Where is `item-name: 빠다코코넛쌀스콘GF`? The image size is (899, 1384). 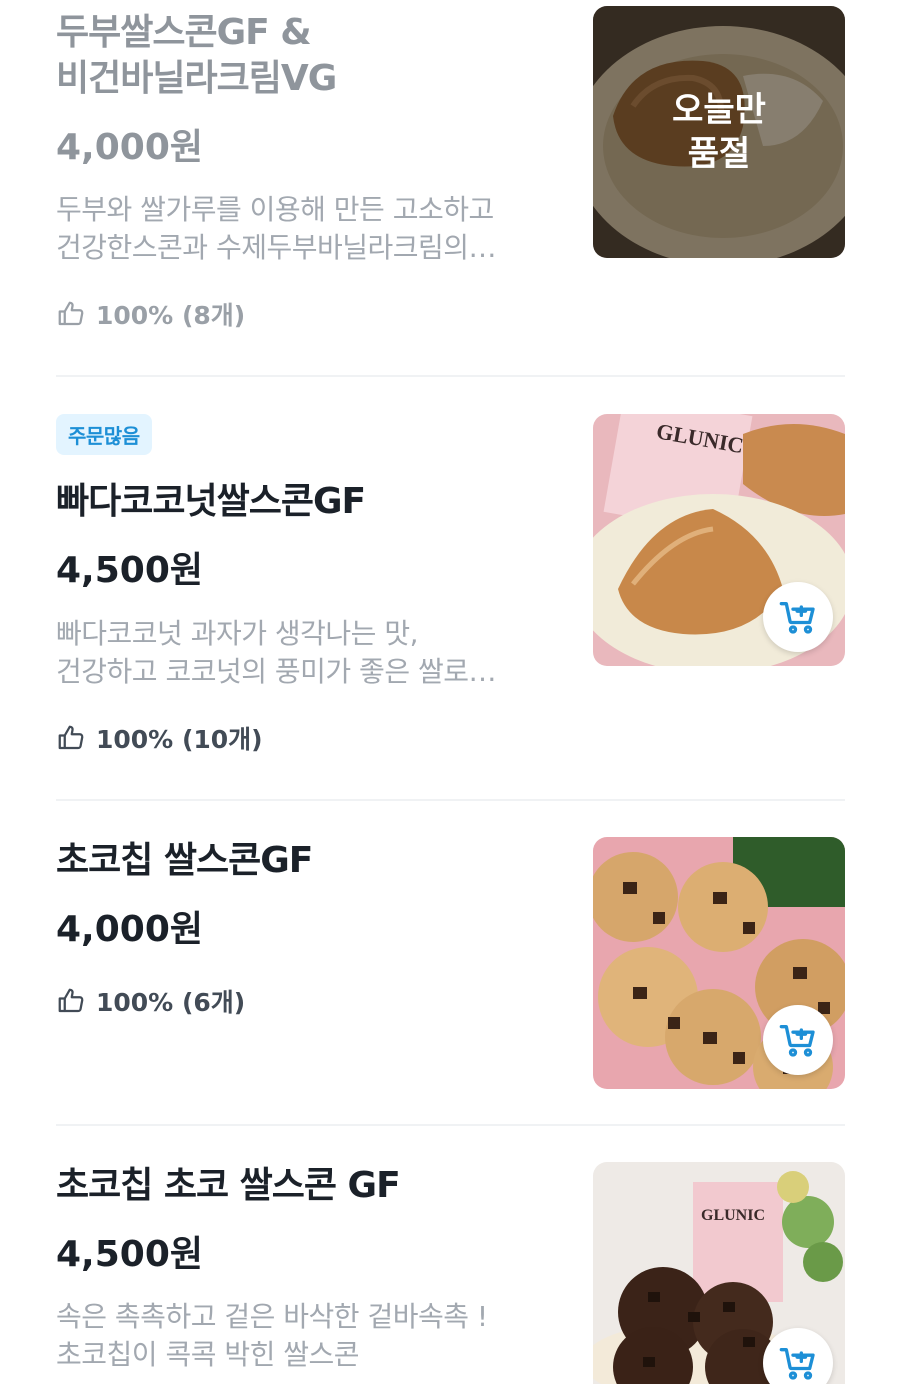
item-name: 빠다코코넛쌀스콘GF is located at coordinates (211, 501).